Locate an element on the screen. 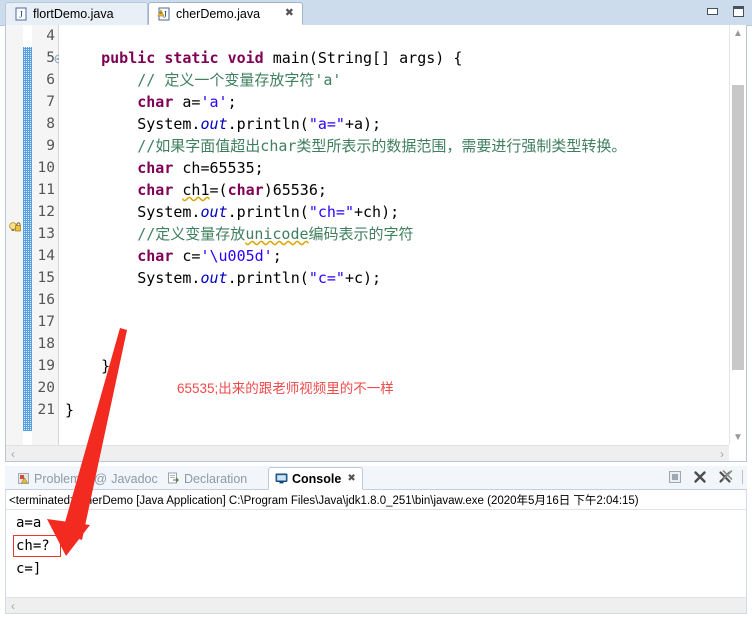  tab-javadoc: @ Javadoc is located at coordinates (126, 478).